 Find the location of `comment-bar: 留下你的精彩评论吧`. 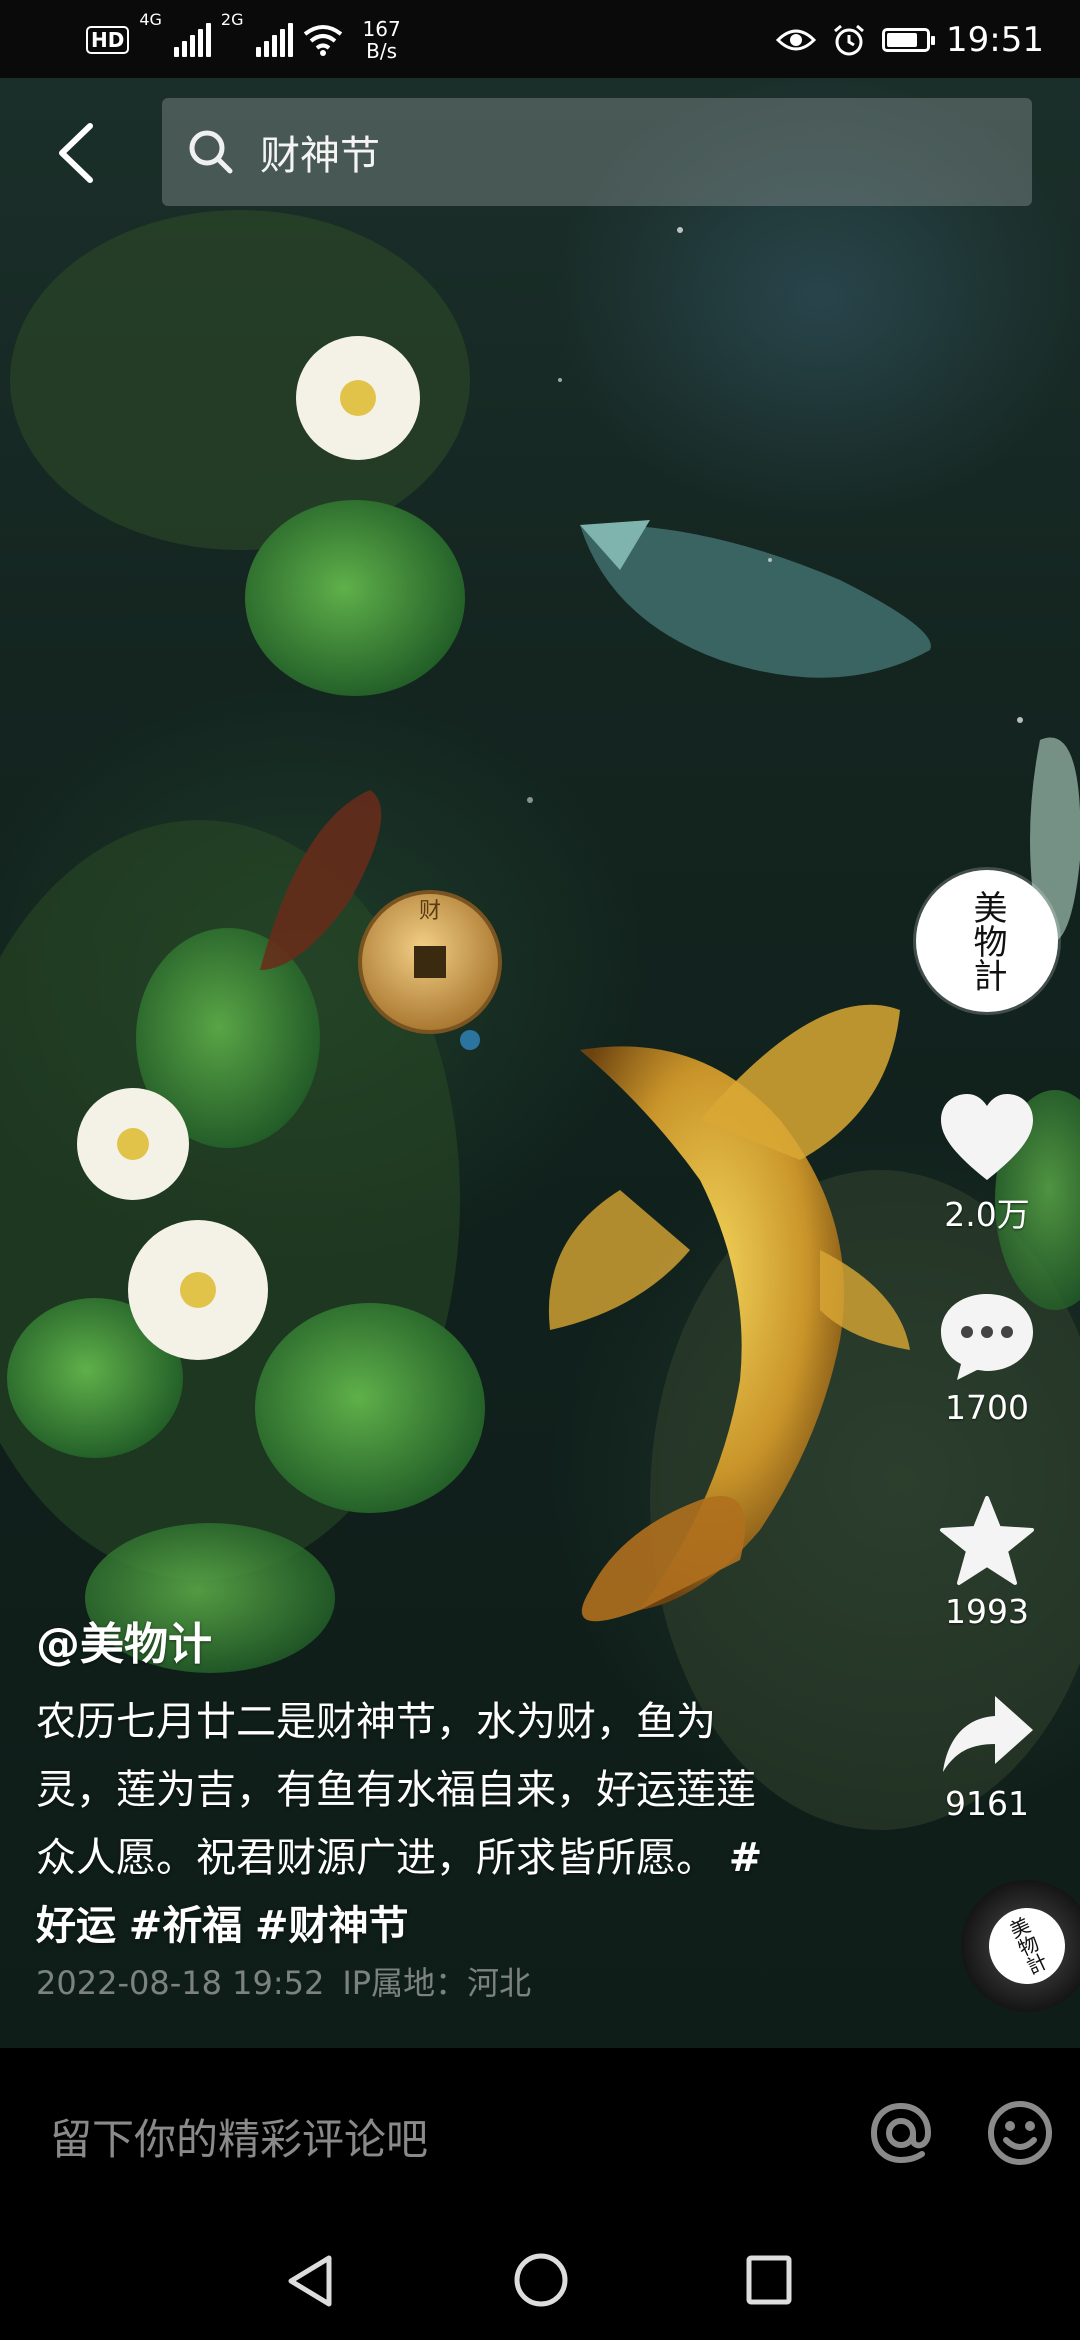

comment-bar: 留下你的精彩评论吧 is located at coordinates (540, 2132).